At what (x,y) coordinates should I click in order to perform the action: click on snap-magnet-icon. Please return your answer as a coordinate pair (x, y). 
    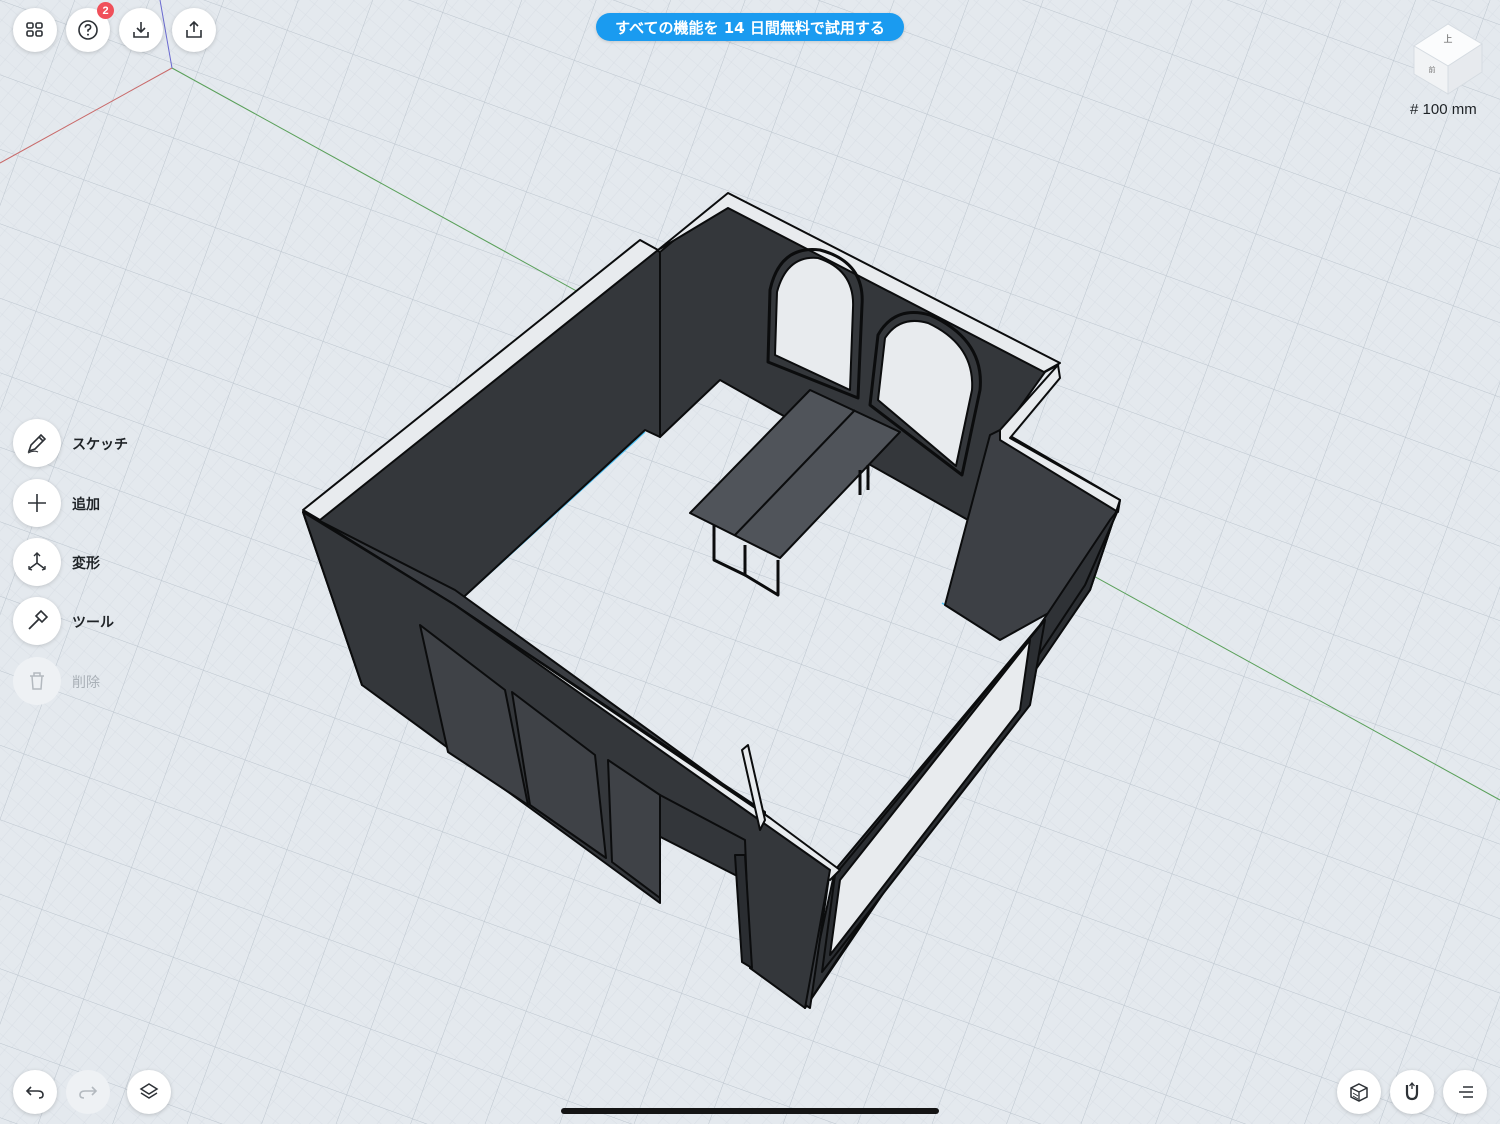
    Looking at the image, I should click on (1412, 1091).